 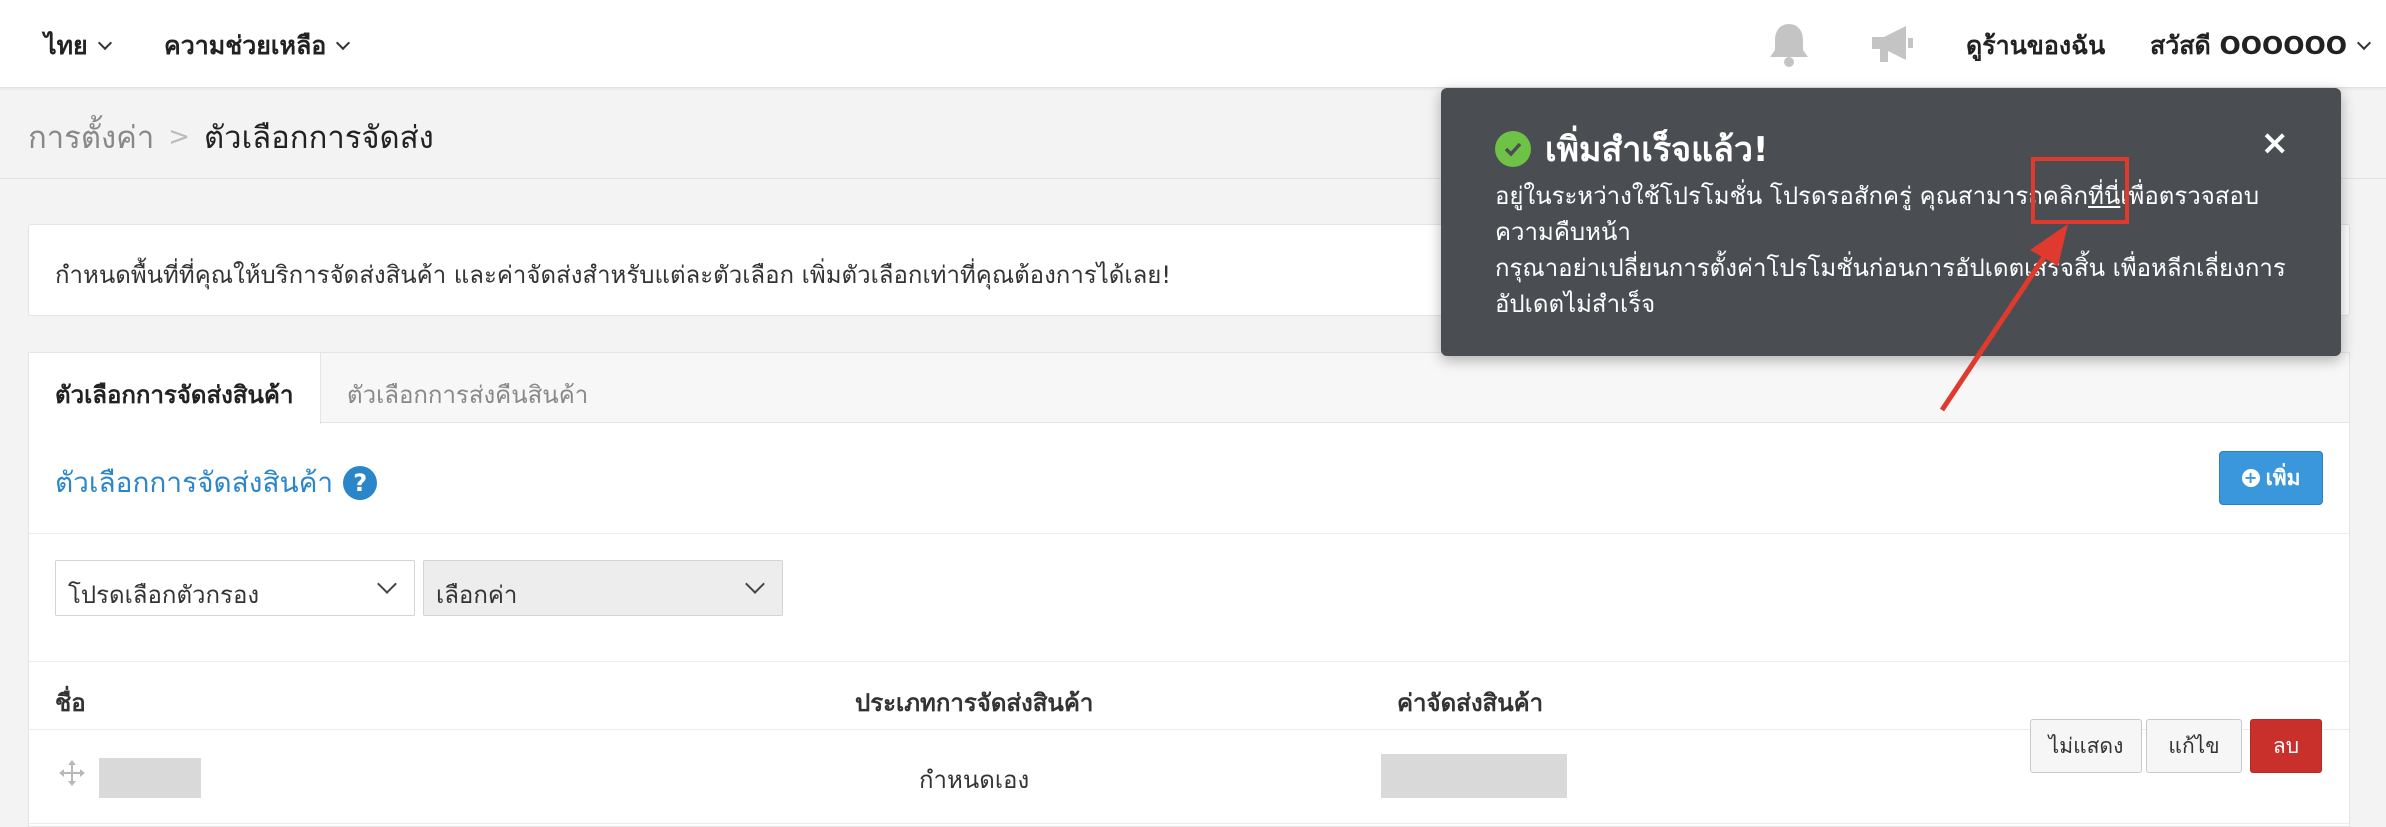 What do you see at coordinates (164, 595) in the screenshot?
I see `filter-select-value: โปรดเลือกตัวกรอง` at bounding box center [164, 595].